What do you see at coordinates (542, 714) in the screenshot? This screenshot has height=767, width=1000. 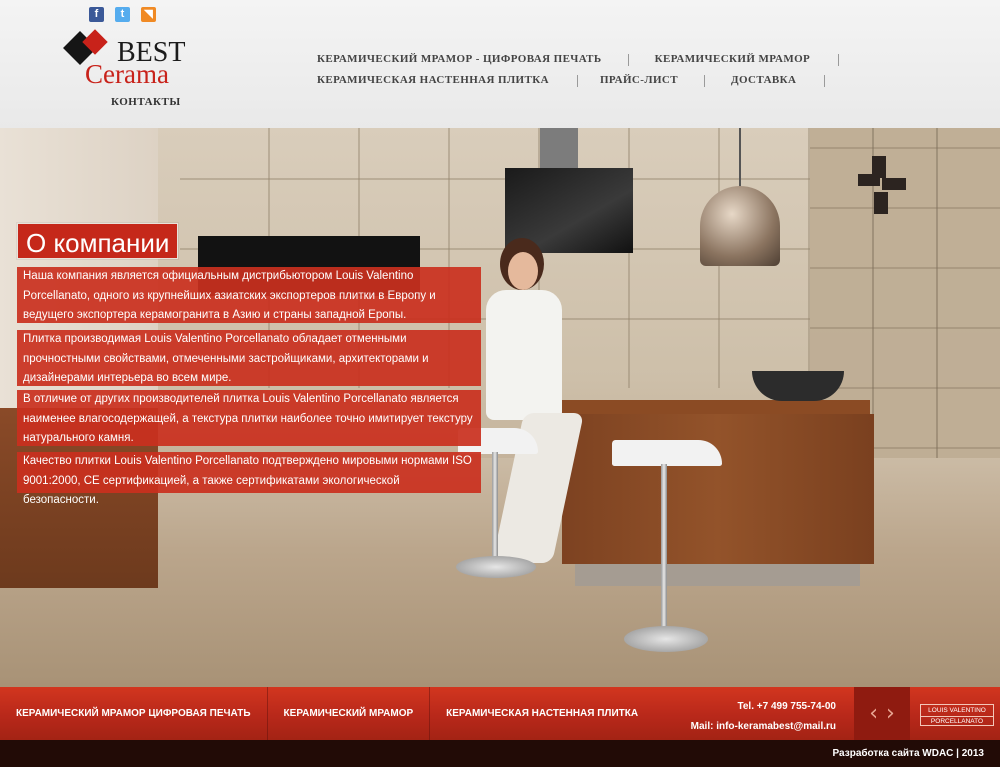 I see `footer-link-wall-tile: КЕРАМИЧЕСКАЯ НАСТЕННАЯ ПЛИТКА` at bounding box center [542, 714].